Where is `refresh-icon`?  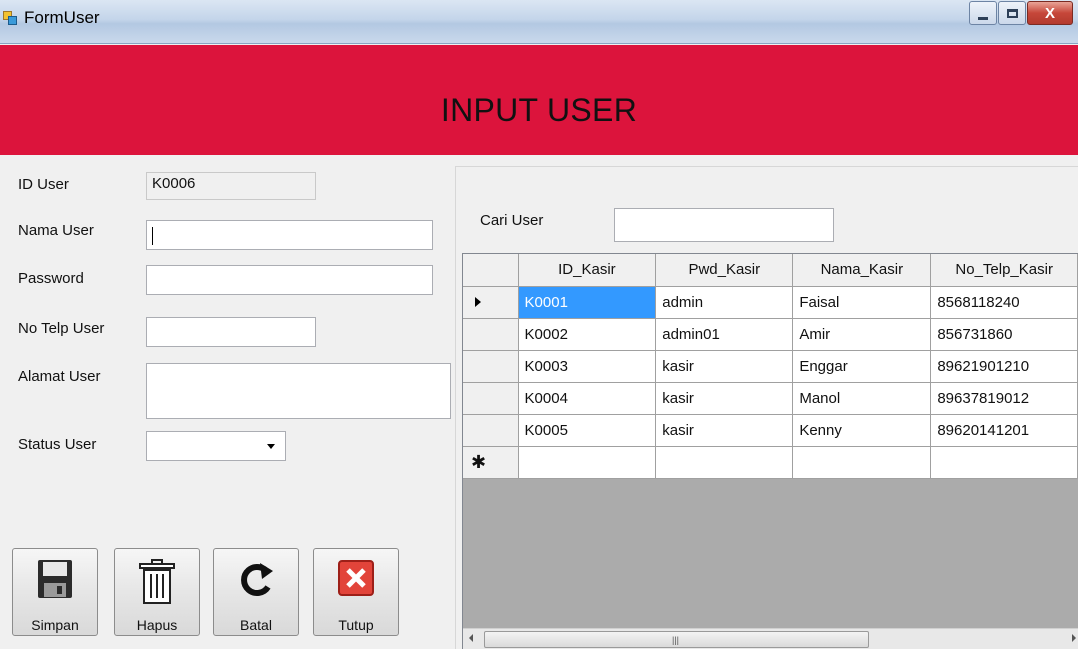
refresh-icon is located at coordinates (257, 579).